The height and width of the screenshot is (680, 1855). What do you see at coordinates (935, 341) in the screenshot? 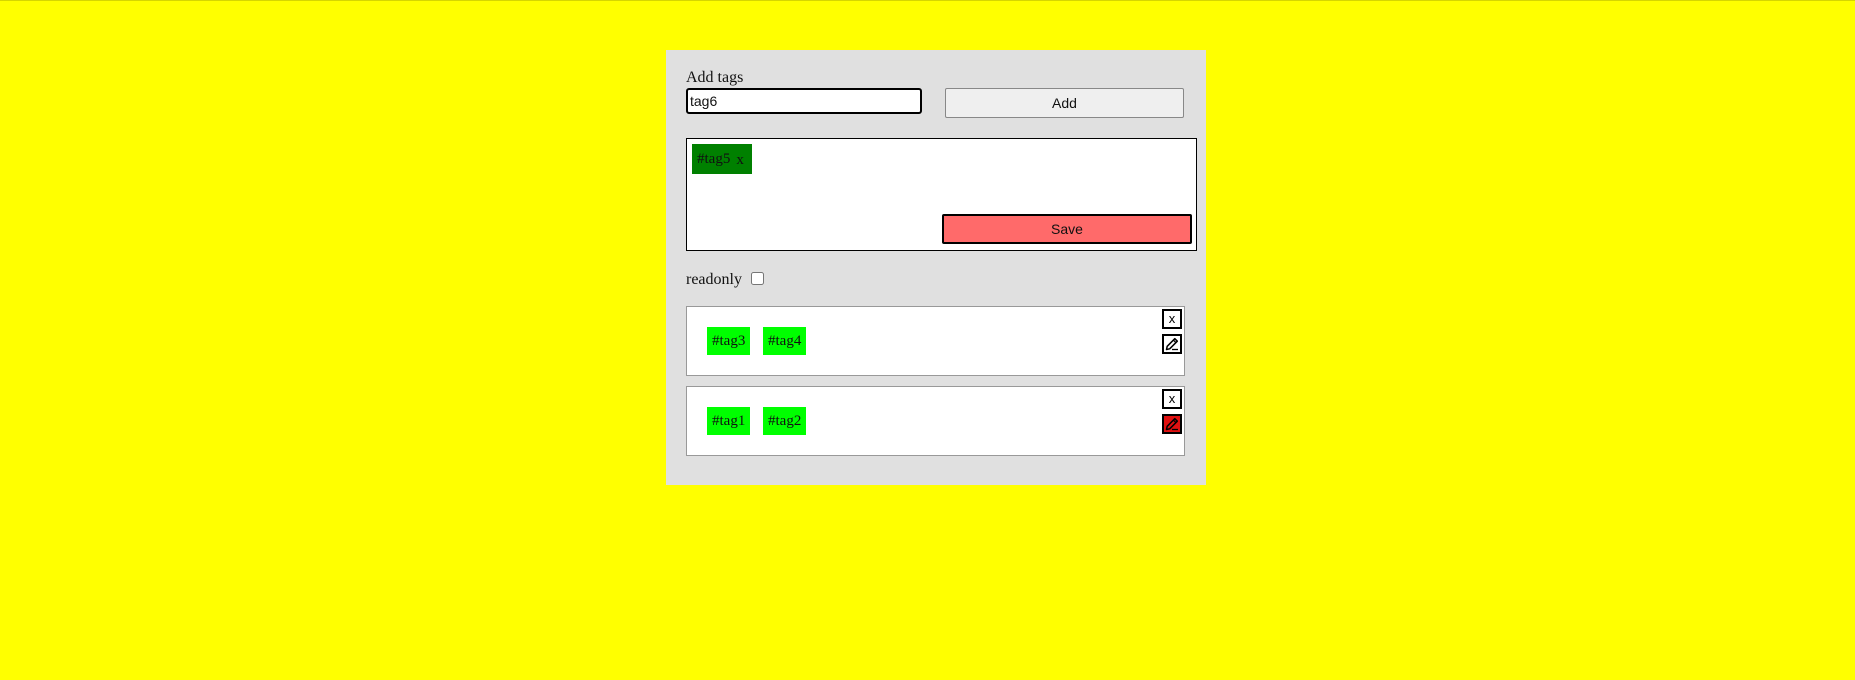
I see `saved-tag-row: #tag3 #tag4 x` at bounding box center [935, 341].